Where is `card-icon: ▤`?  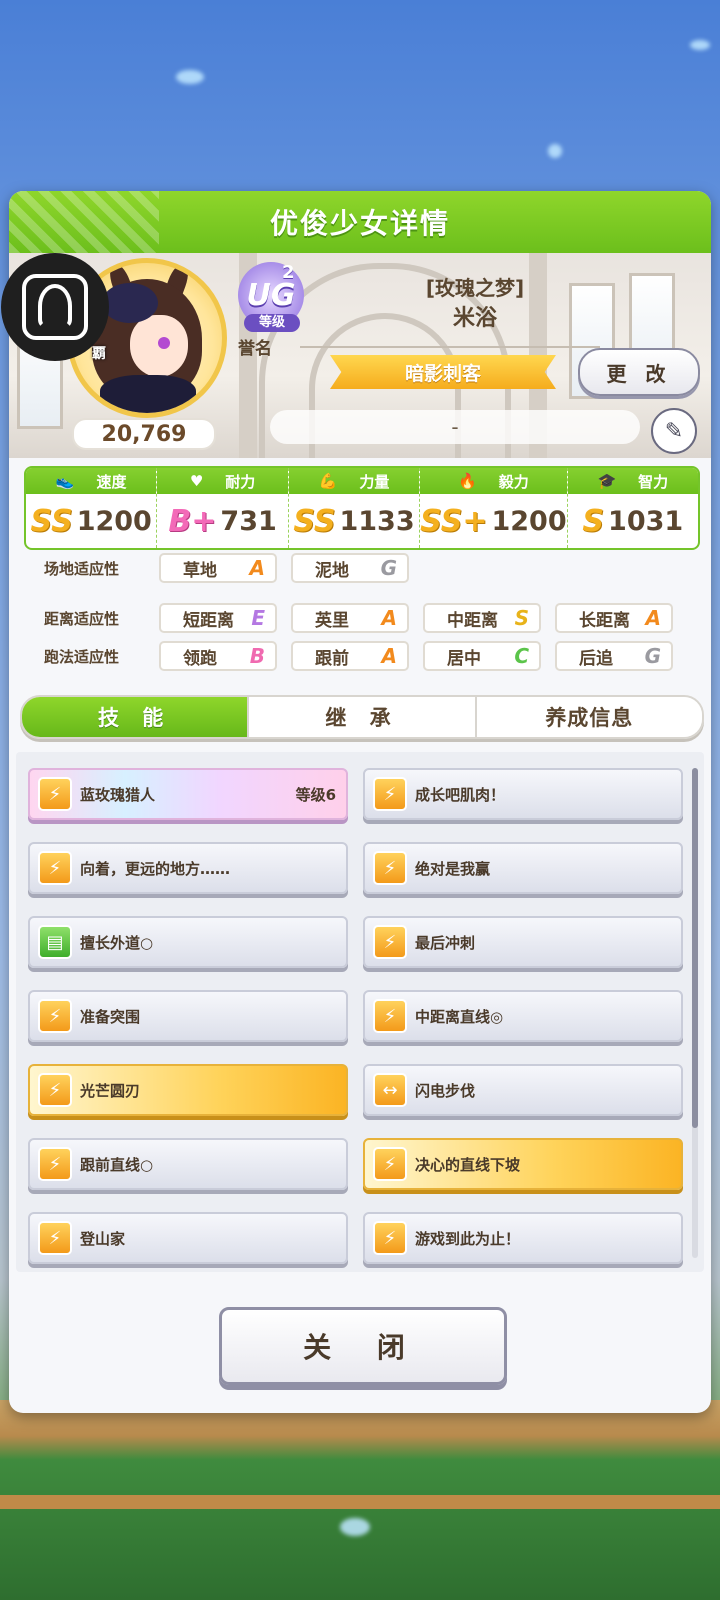
card-icon: ▤ is located at coordinates (55, 942).